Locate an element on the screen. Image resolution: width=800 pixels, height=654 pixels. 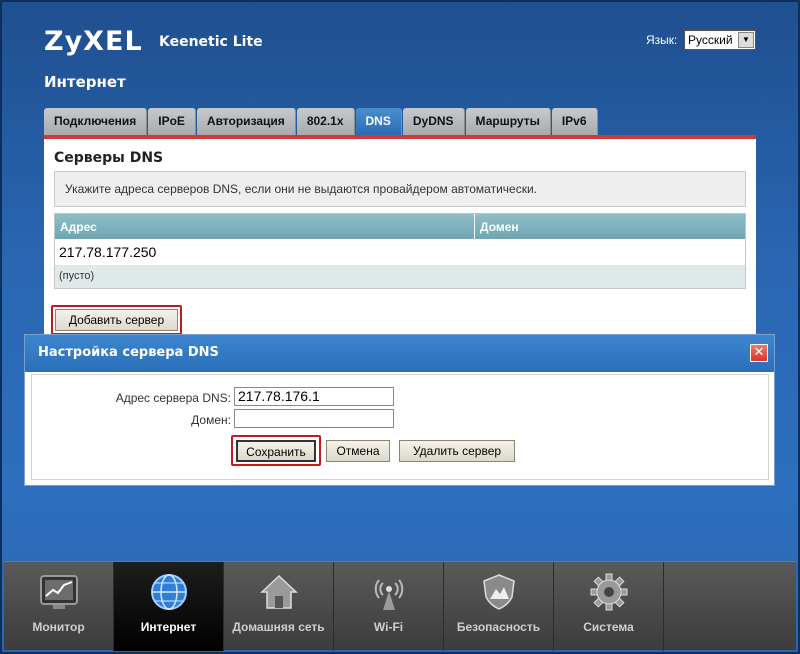
tab-dydns: DyDNS is located at coordinates (433, 121).